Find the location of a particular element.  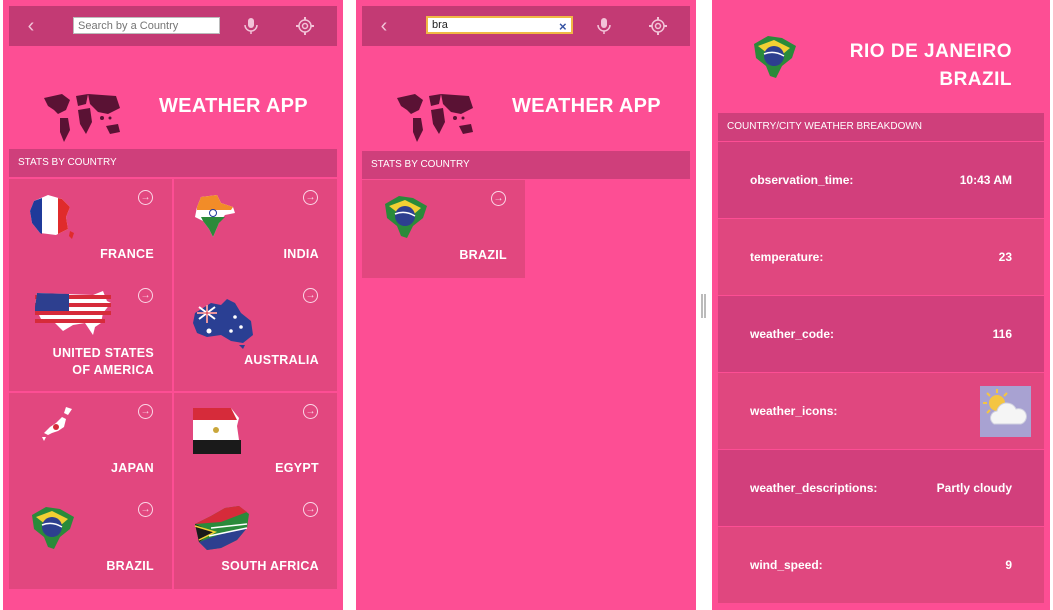

top-bar: ‹ is located at coordinates (173, 26).